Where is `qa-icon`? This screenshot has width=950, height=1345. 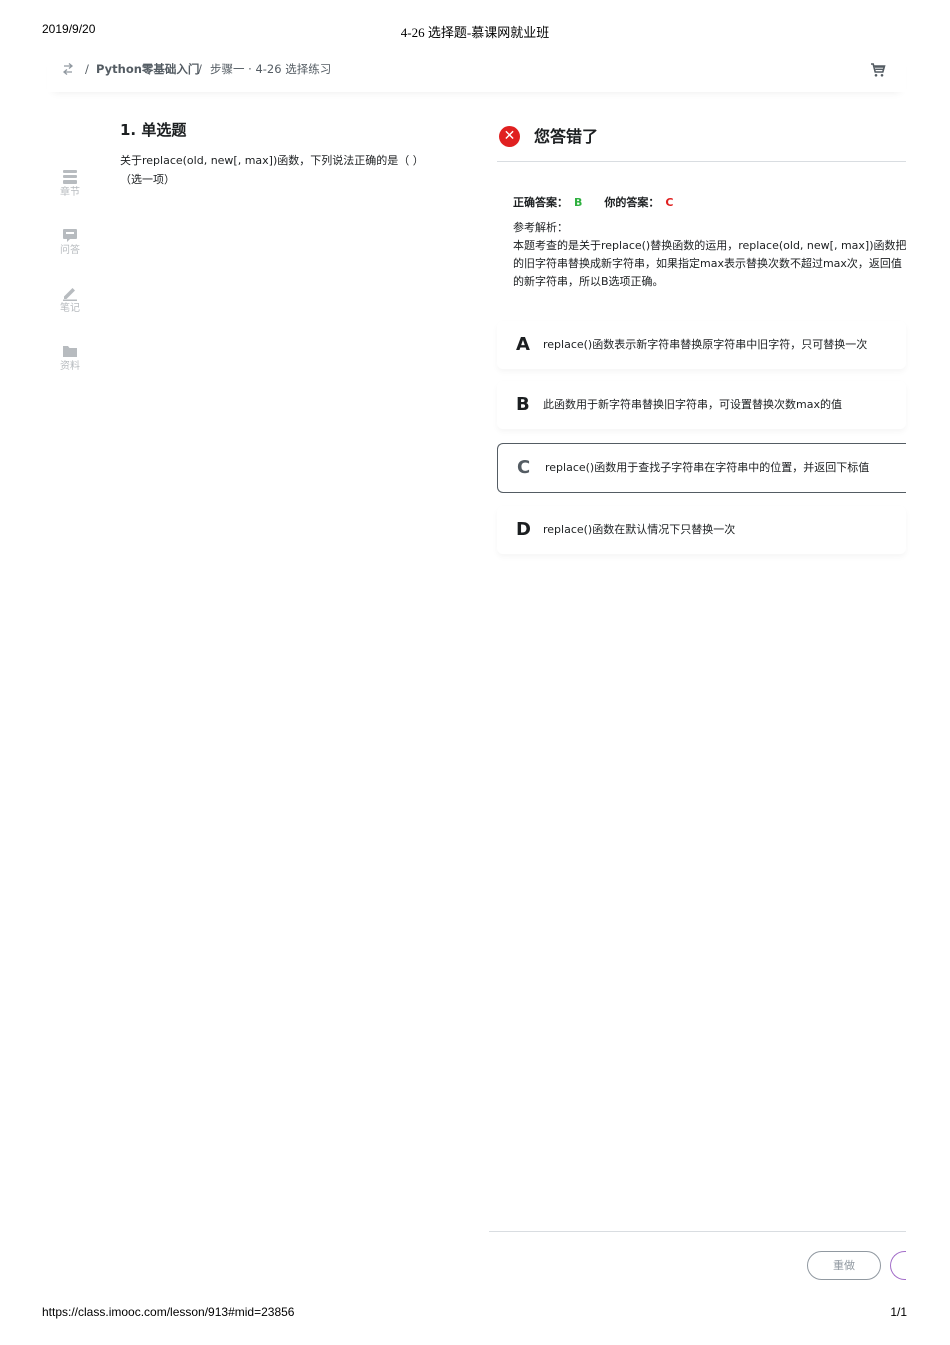
qa-icon is located at coordinates (70, 235).